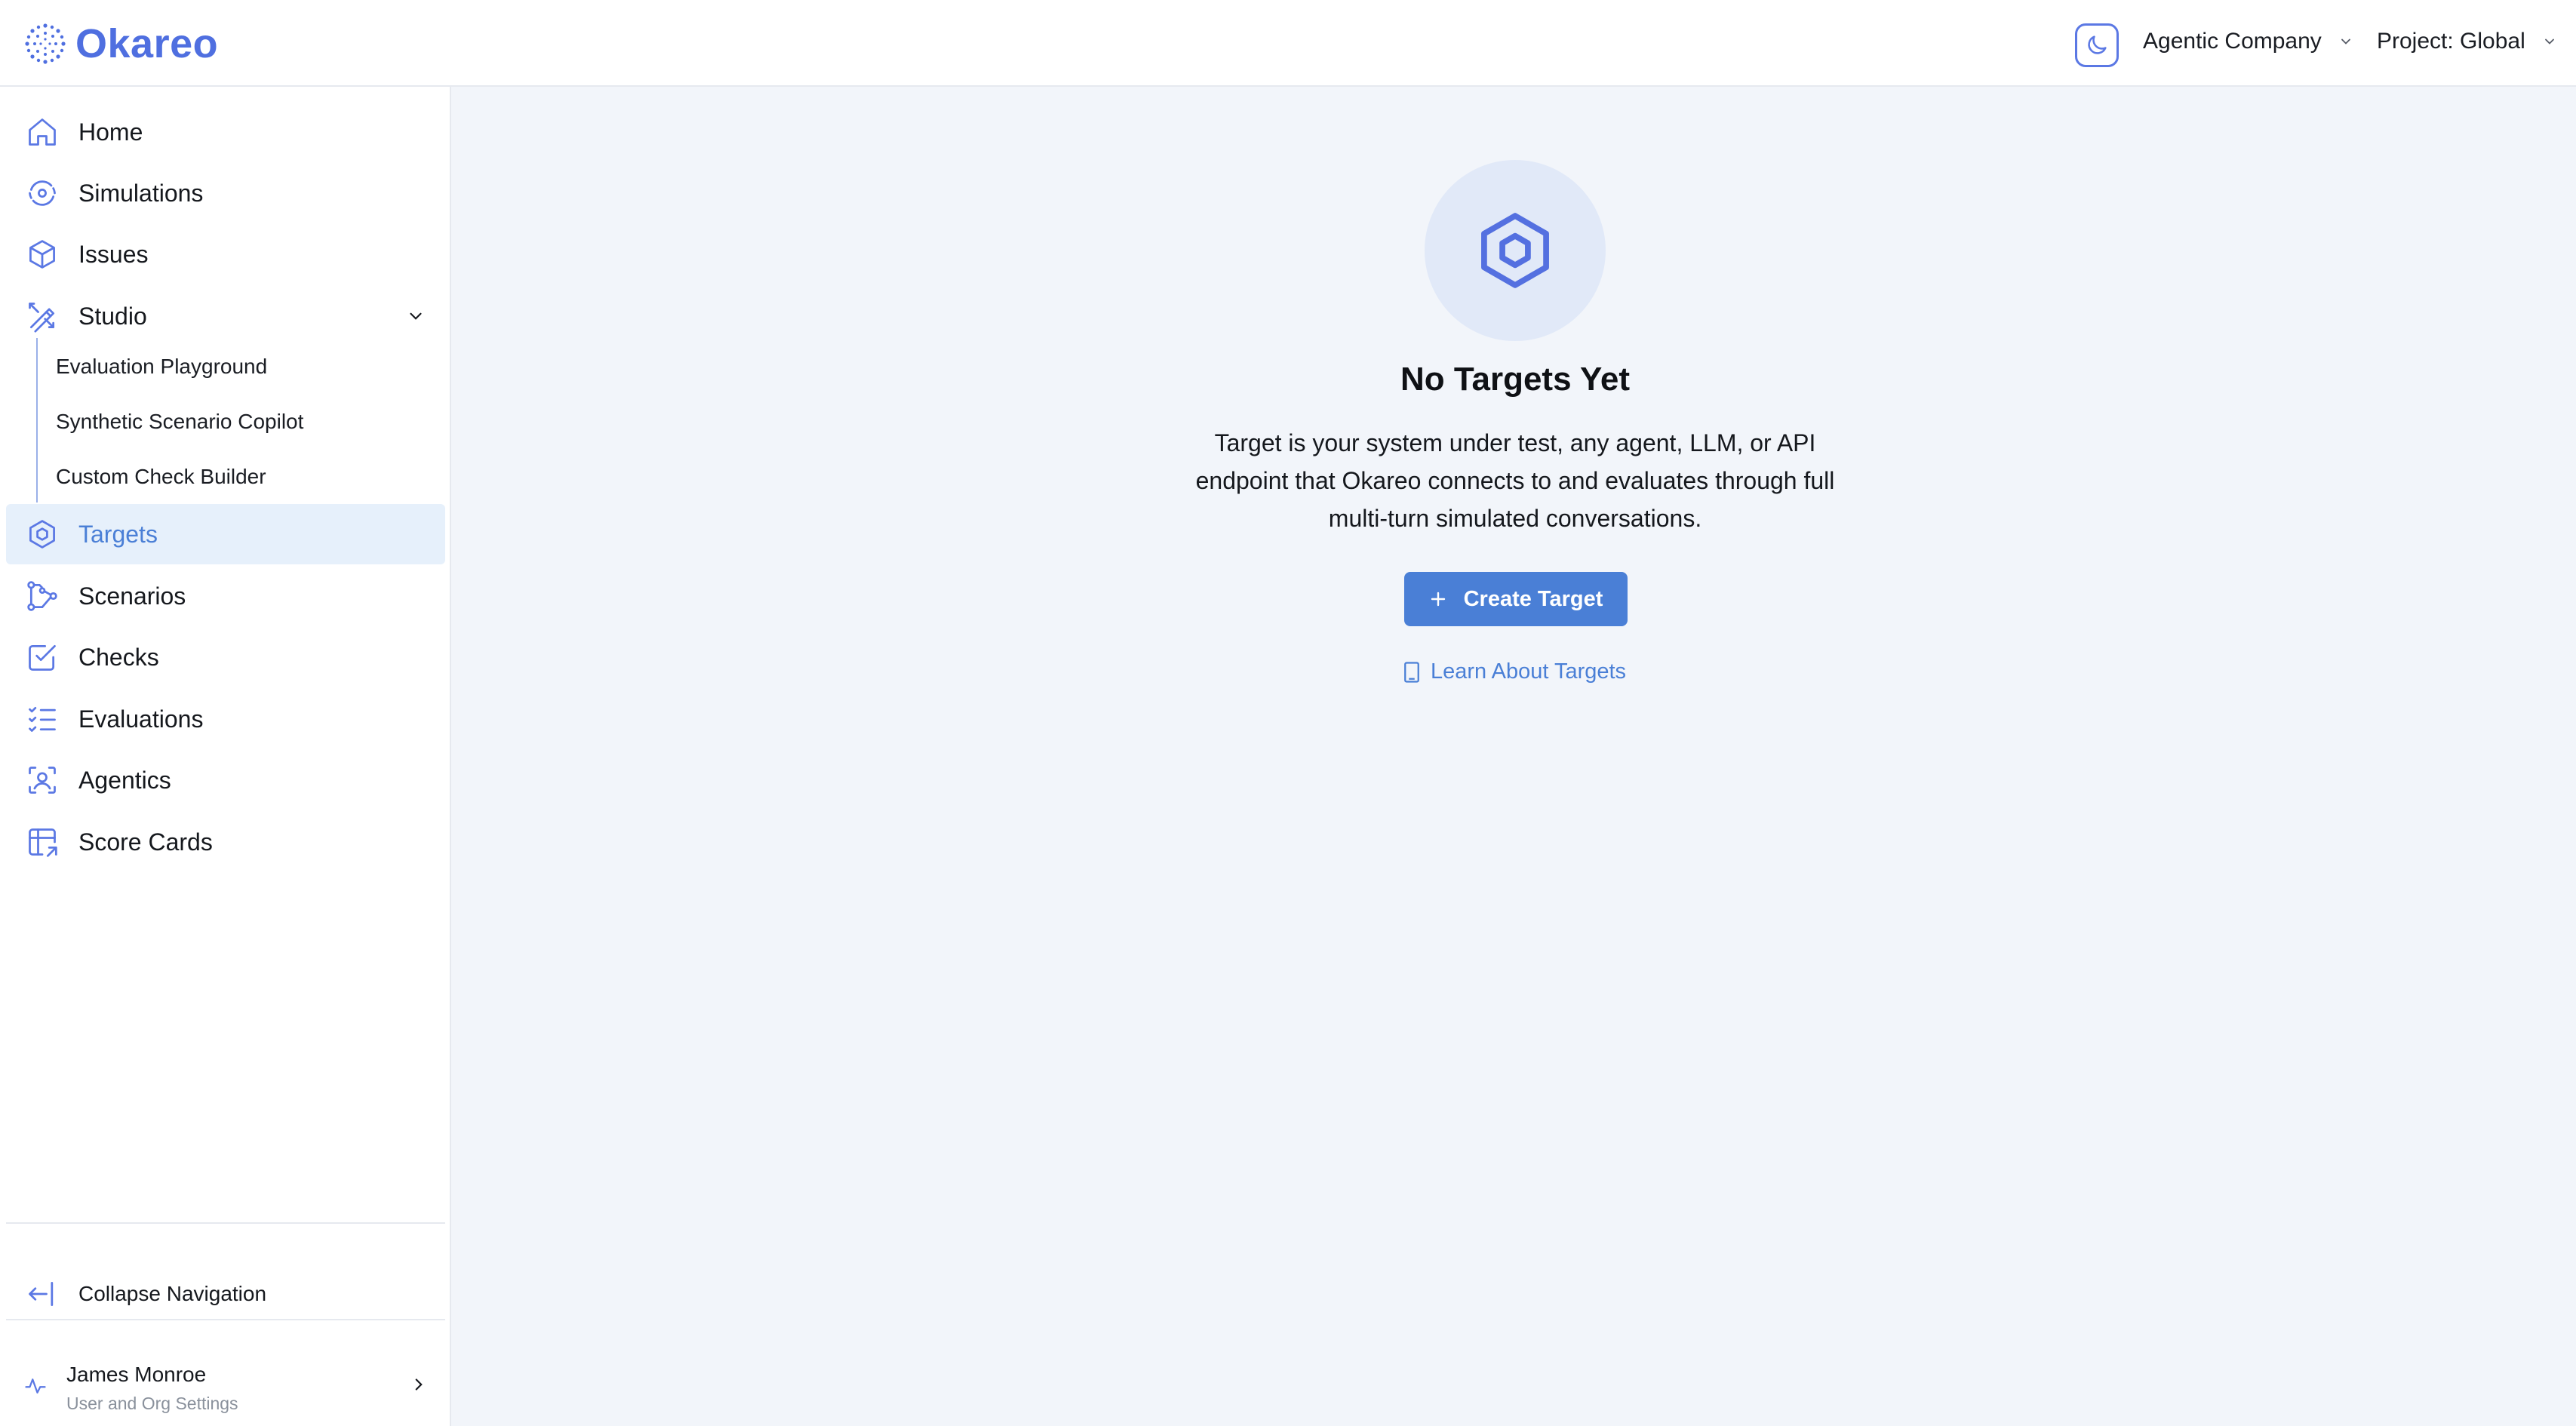 This screenshot has height=1426, width=2576. I want to click on sidebar-item-label: Score Cards, so click(145, 842).